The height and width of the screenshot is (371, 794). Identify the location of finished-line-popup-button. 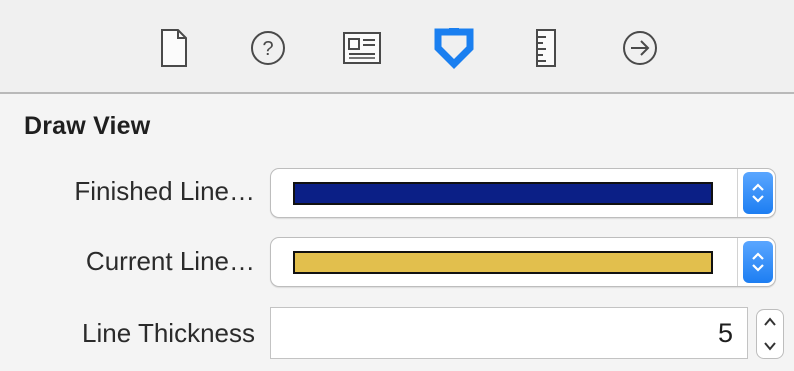
(758, 193).